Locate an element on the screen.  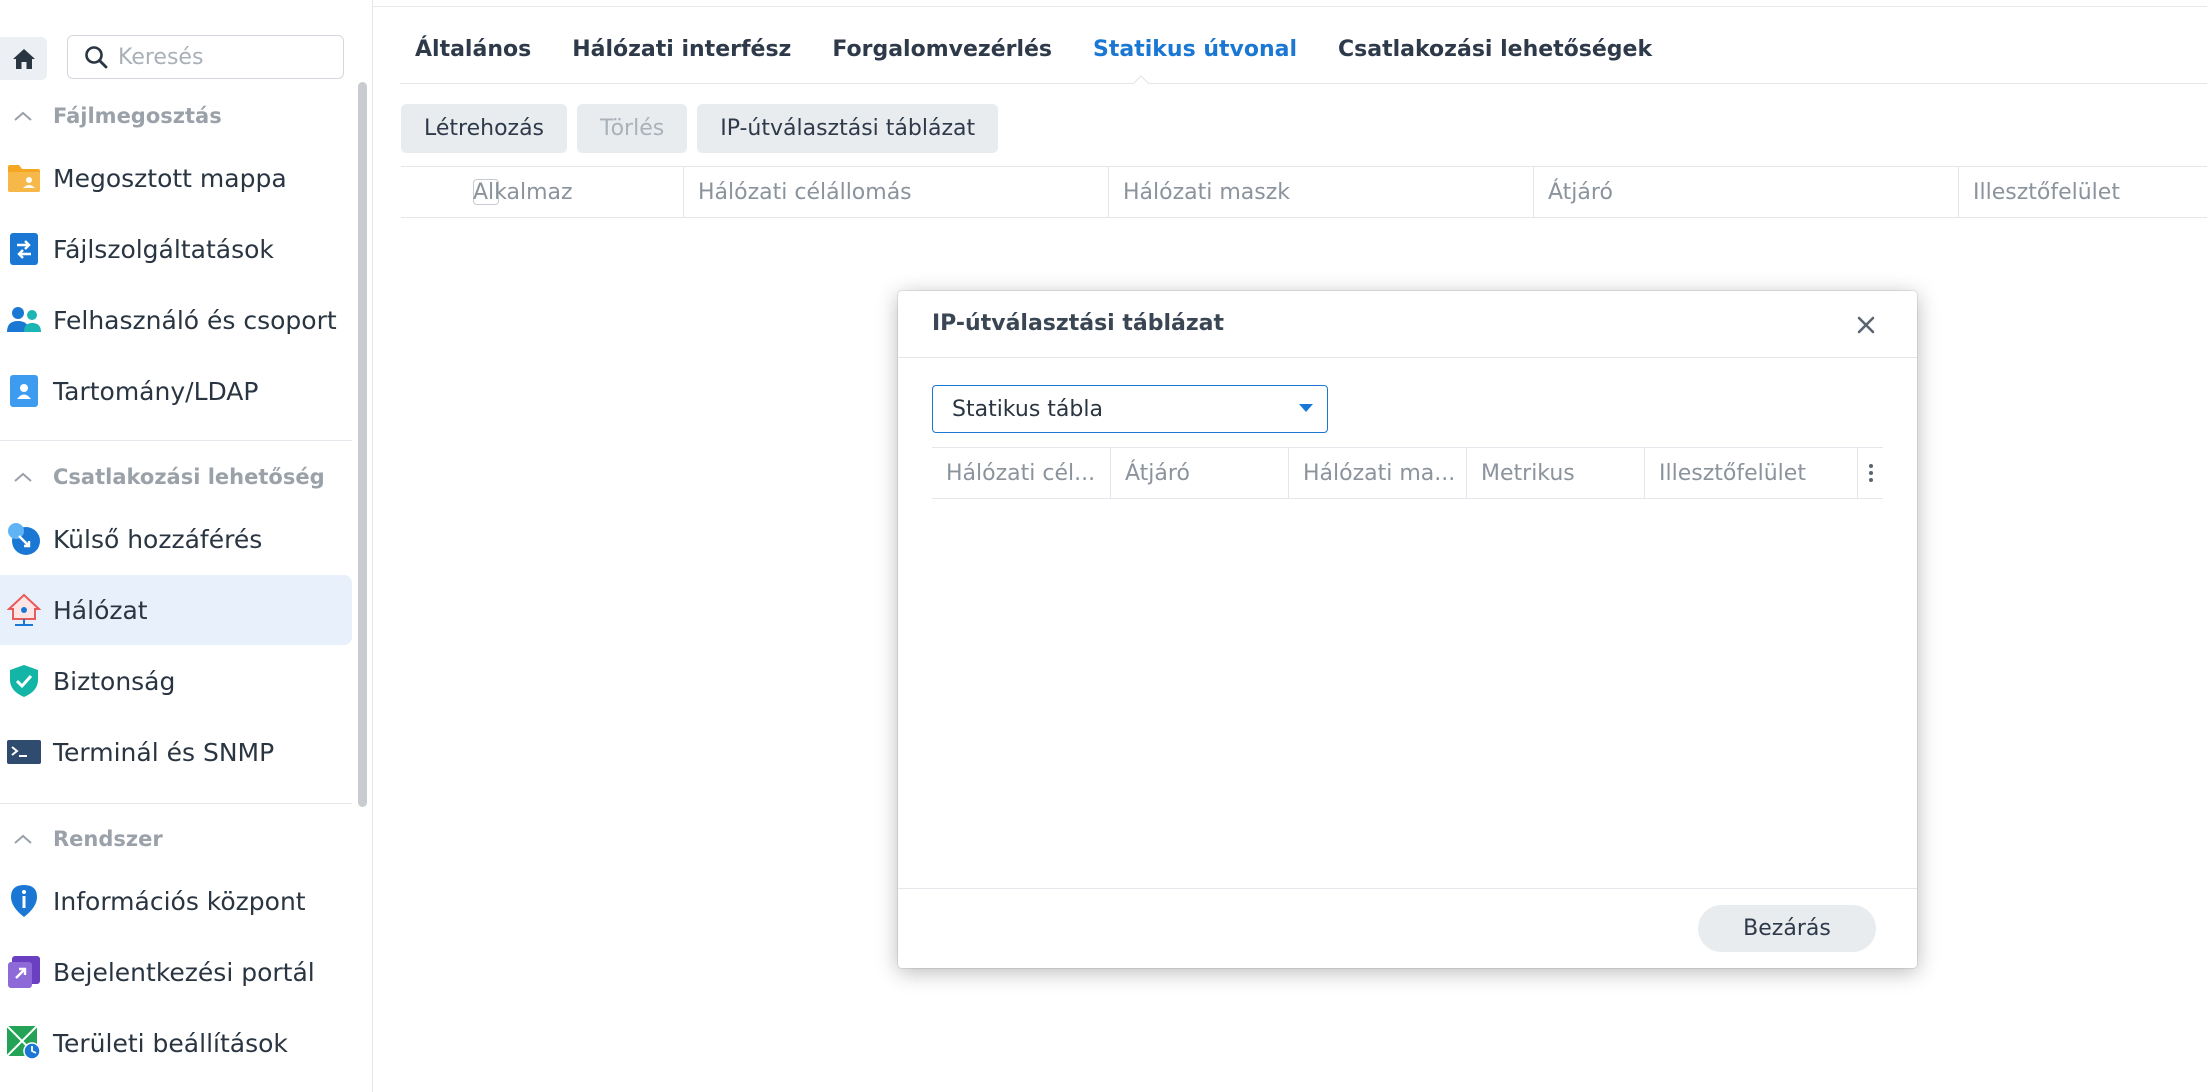
tab-traffic-control: Forgalomvezérlés is located at coordinates (942, 54).